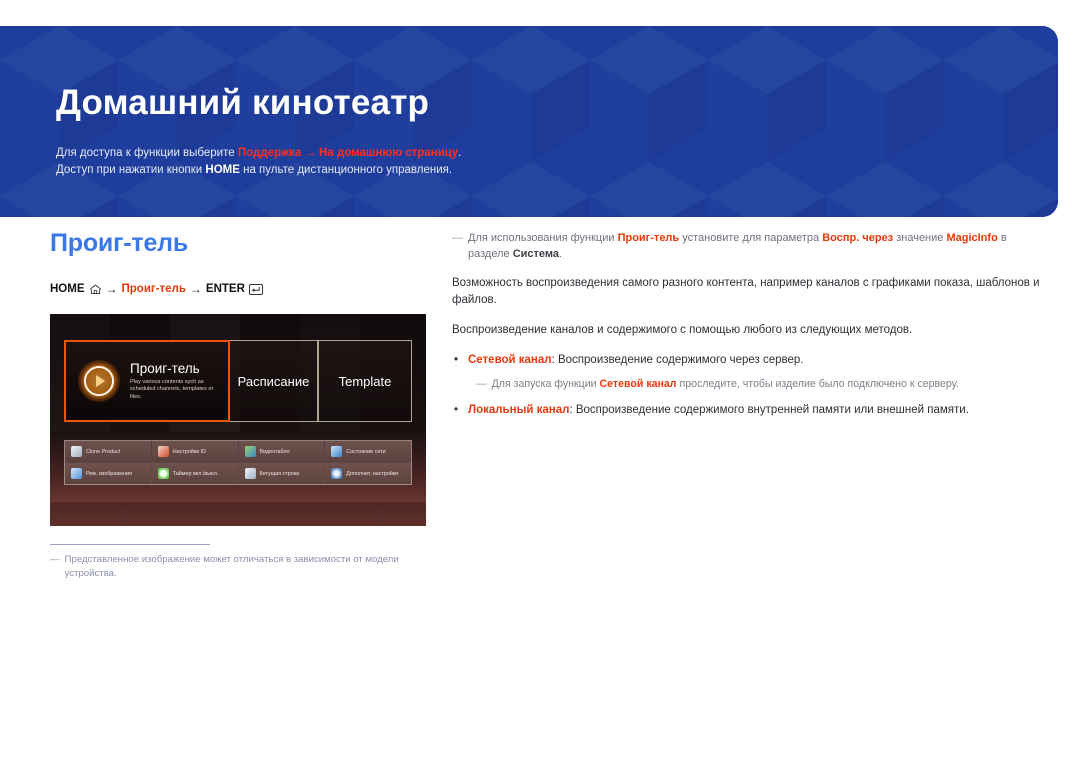  I want to click on tv-grid-cell: Состояние сети, so click(368, 451).